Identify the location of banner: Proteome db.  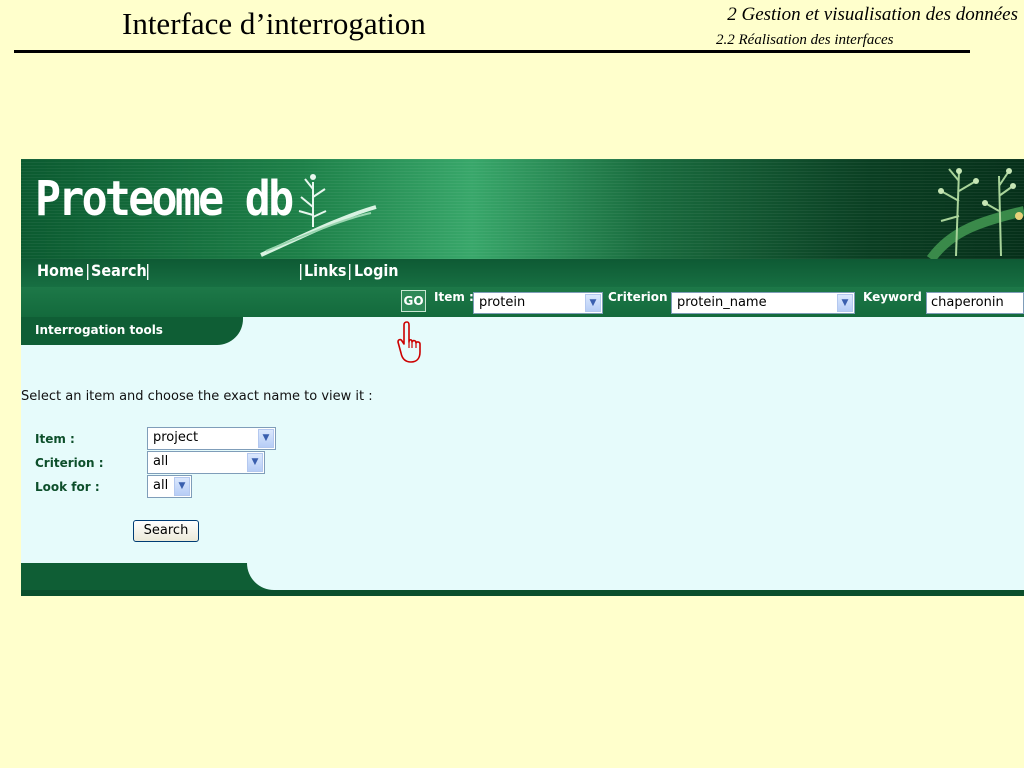
(522, 209).